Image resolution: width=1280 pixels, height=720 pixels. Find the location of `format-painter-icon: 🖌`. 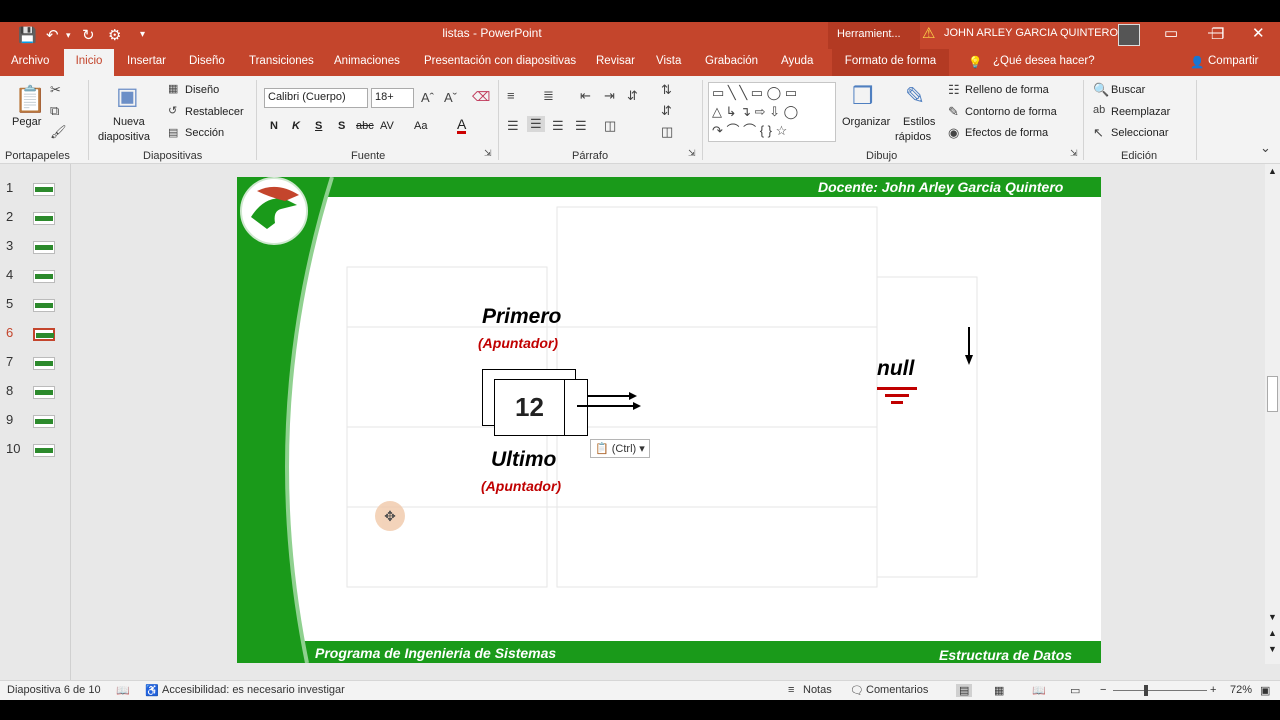

format-painter-icon: 🖌 is located at coordinates (58, 132).